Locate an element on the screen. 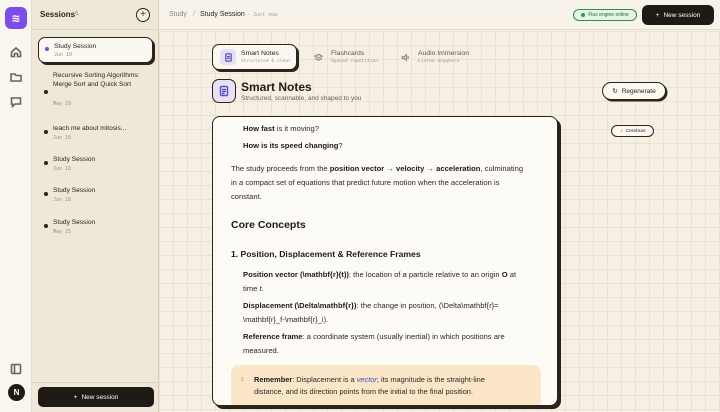  model-badge: ⚡ Cerebras is located at coordinates (632, 131).